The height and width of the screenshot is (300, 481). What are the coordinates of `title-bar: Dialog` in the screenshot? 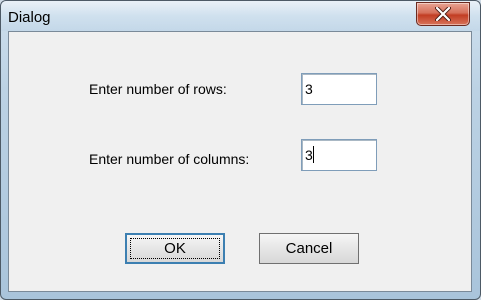 It's located at (240, 16).